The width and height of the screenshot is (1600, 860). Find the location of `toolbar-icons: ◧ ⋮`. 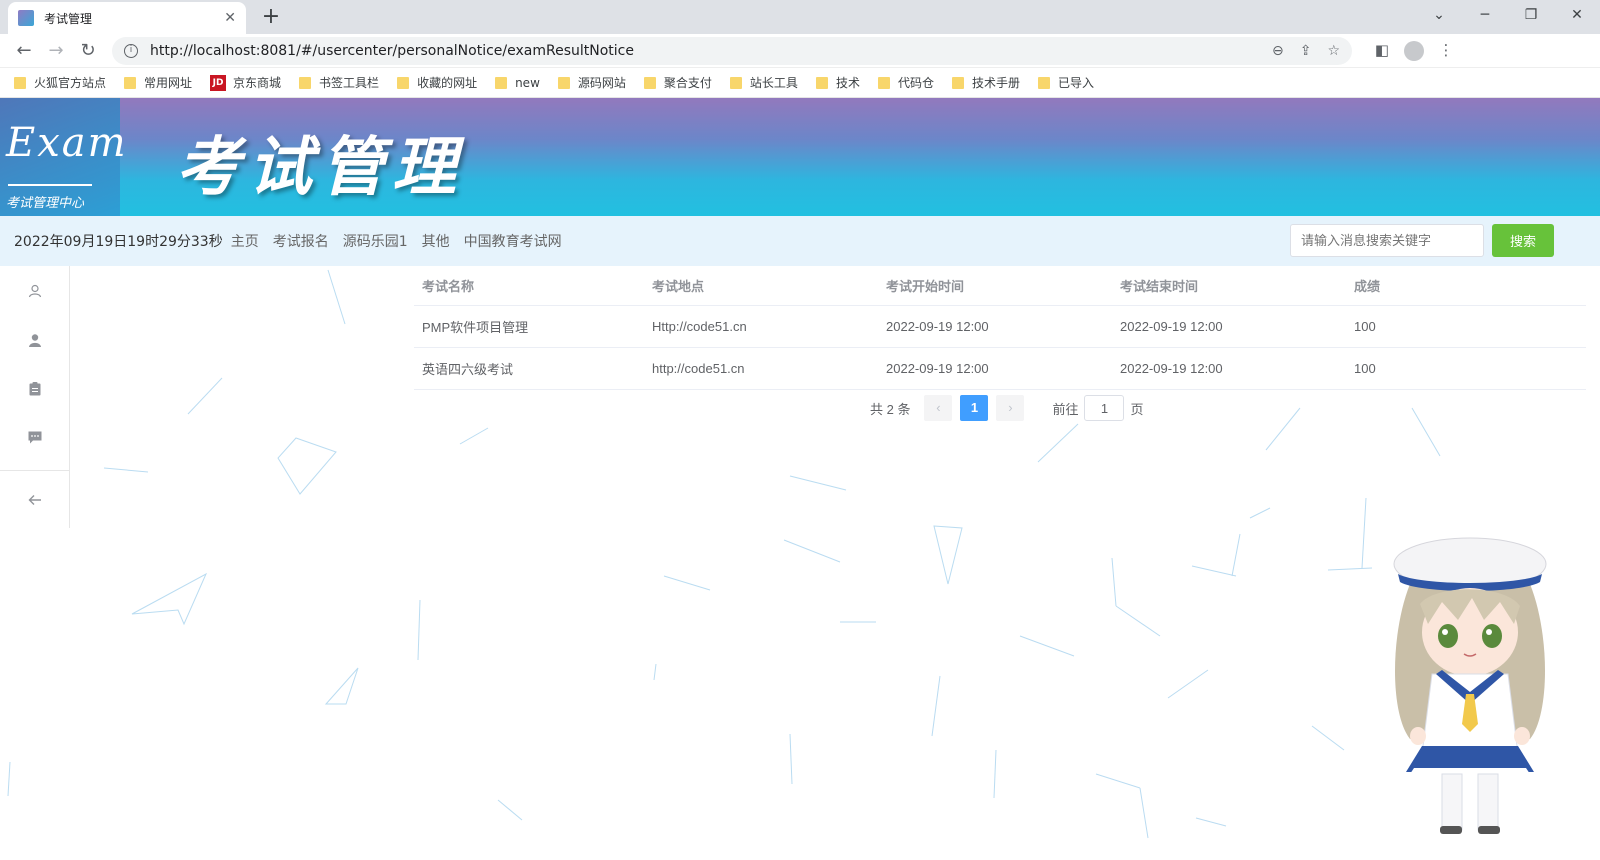

toolbar-icons: ◧ ⋮ is located at coordinates (1414, 50).